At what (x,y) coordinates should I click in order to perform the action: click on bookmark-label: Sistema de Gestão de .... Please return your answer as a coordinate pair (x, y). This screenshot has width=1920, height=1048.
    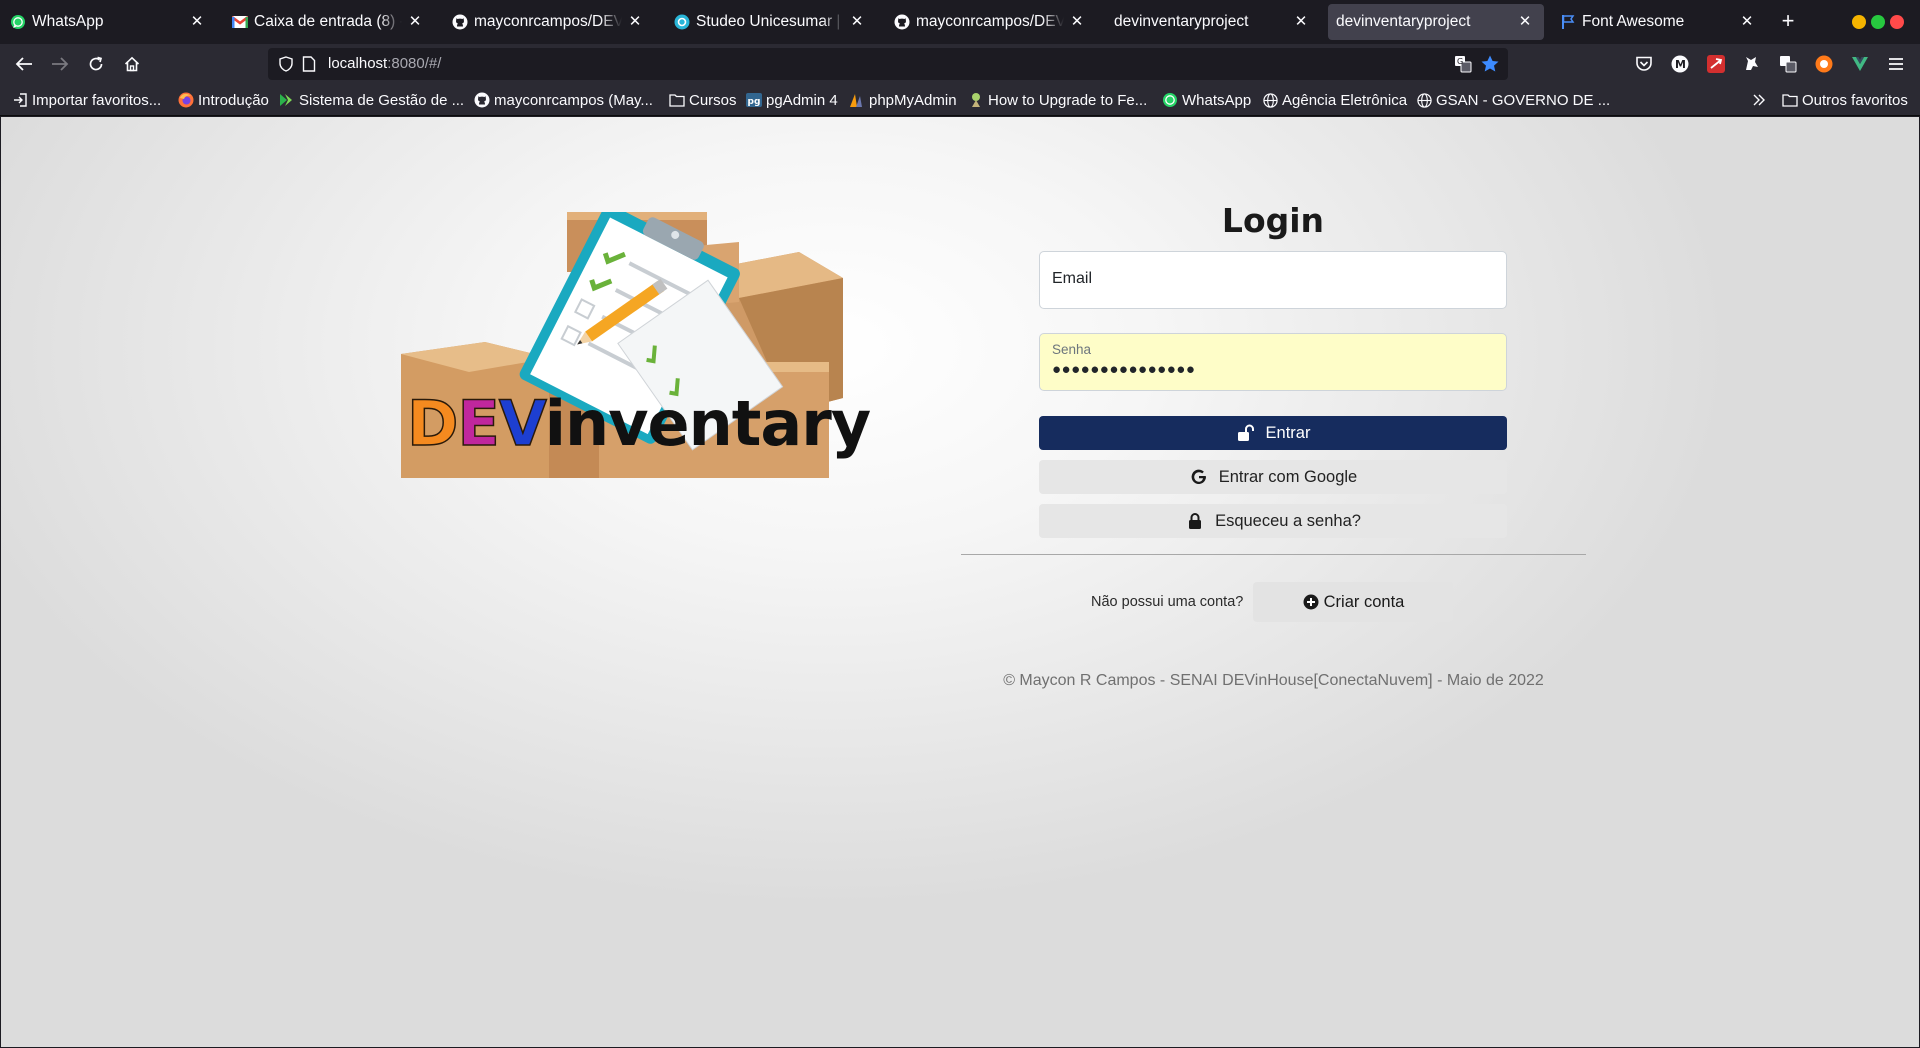
    Looking at the image, I should click on (382, 100).